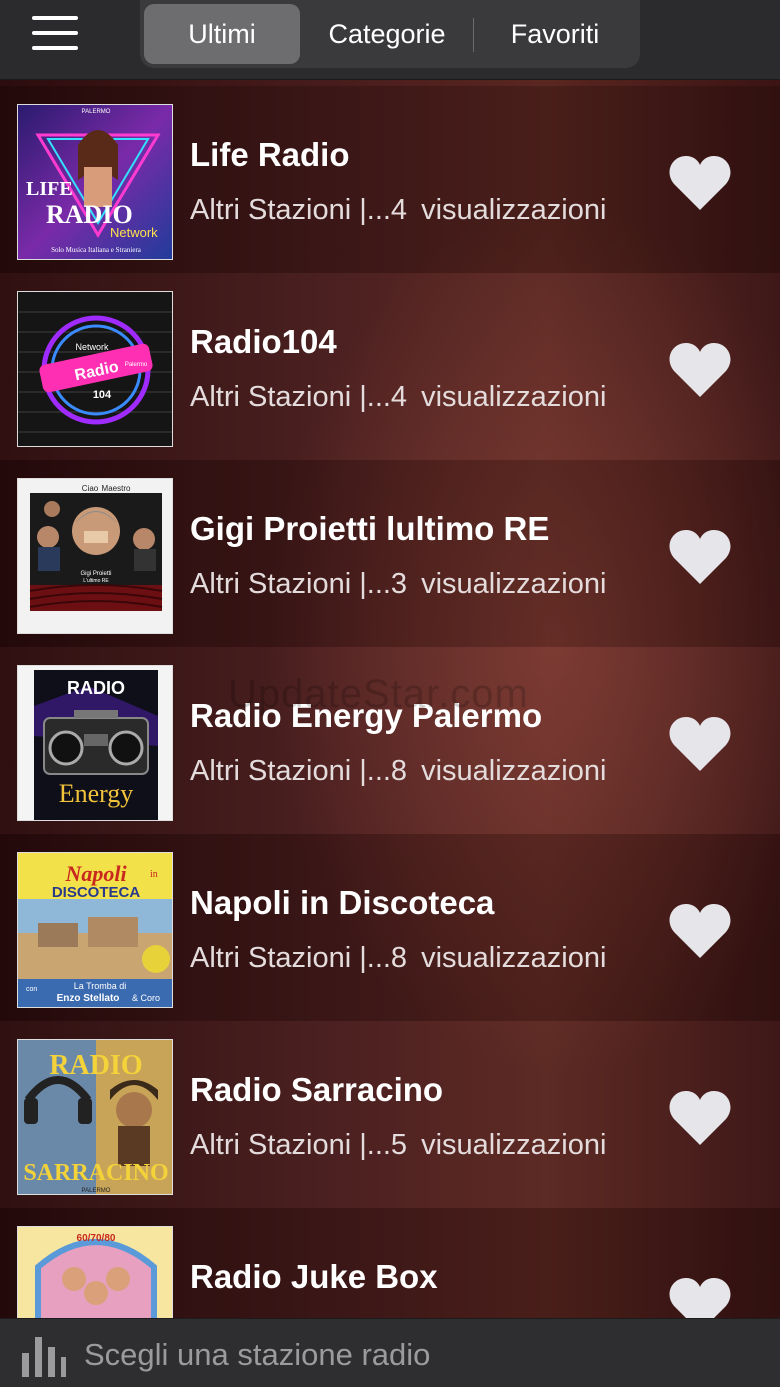 The width and height of the screenshot is (780, 1387). What do you see at coordinates (100, 986) in the screenshot?
I see `thumb-text: La Tromba di` at bounding box center [100, 986].